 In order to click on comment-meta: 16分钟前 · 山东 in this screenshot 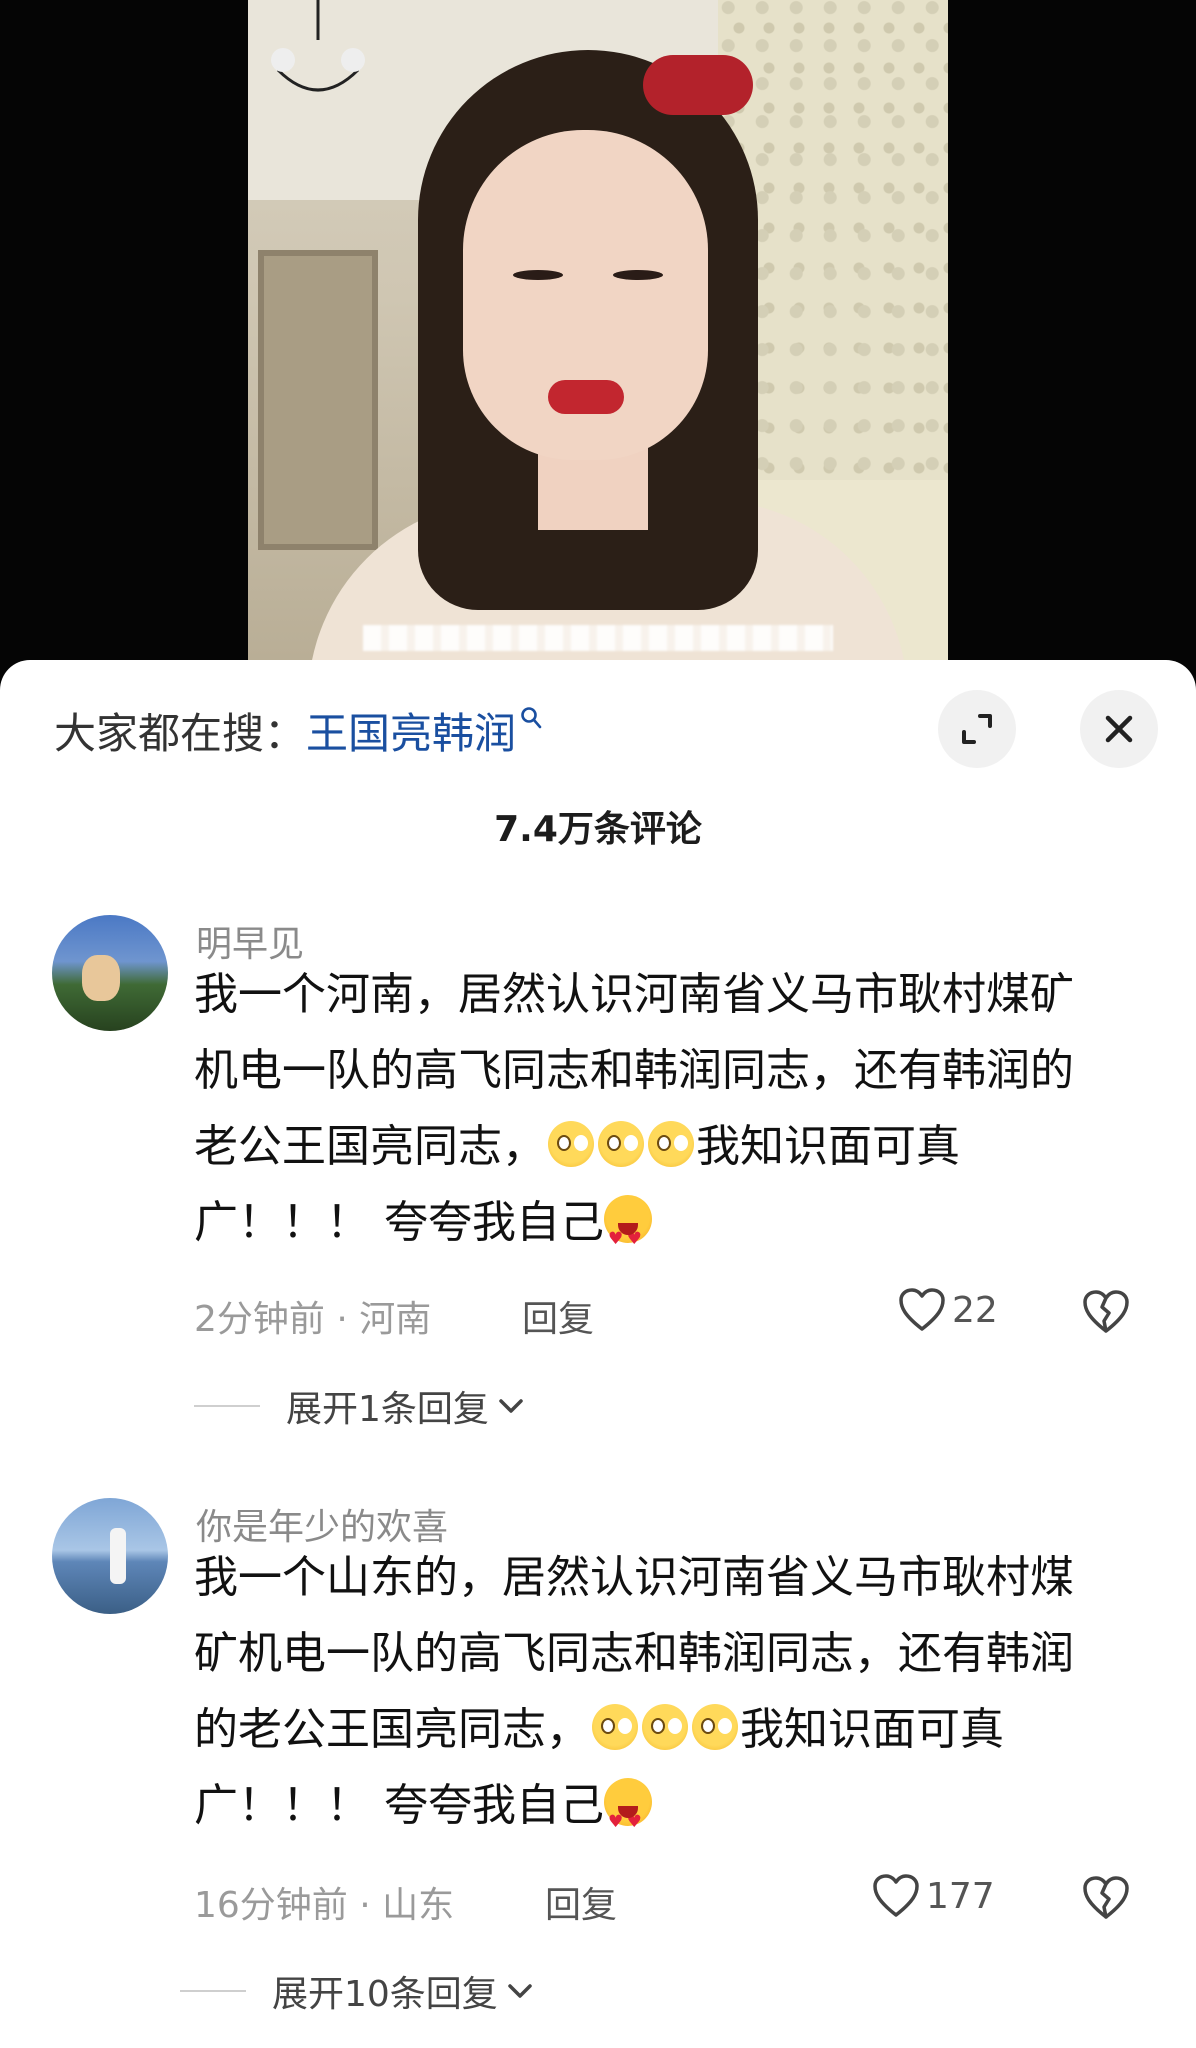, I will do `click(324, 1905)`.